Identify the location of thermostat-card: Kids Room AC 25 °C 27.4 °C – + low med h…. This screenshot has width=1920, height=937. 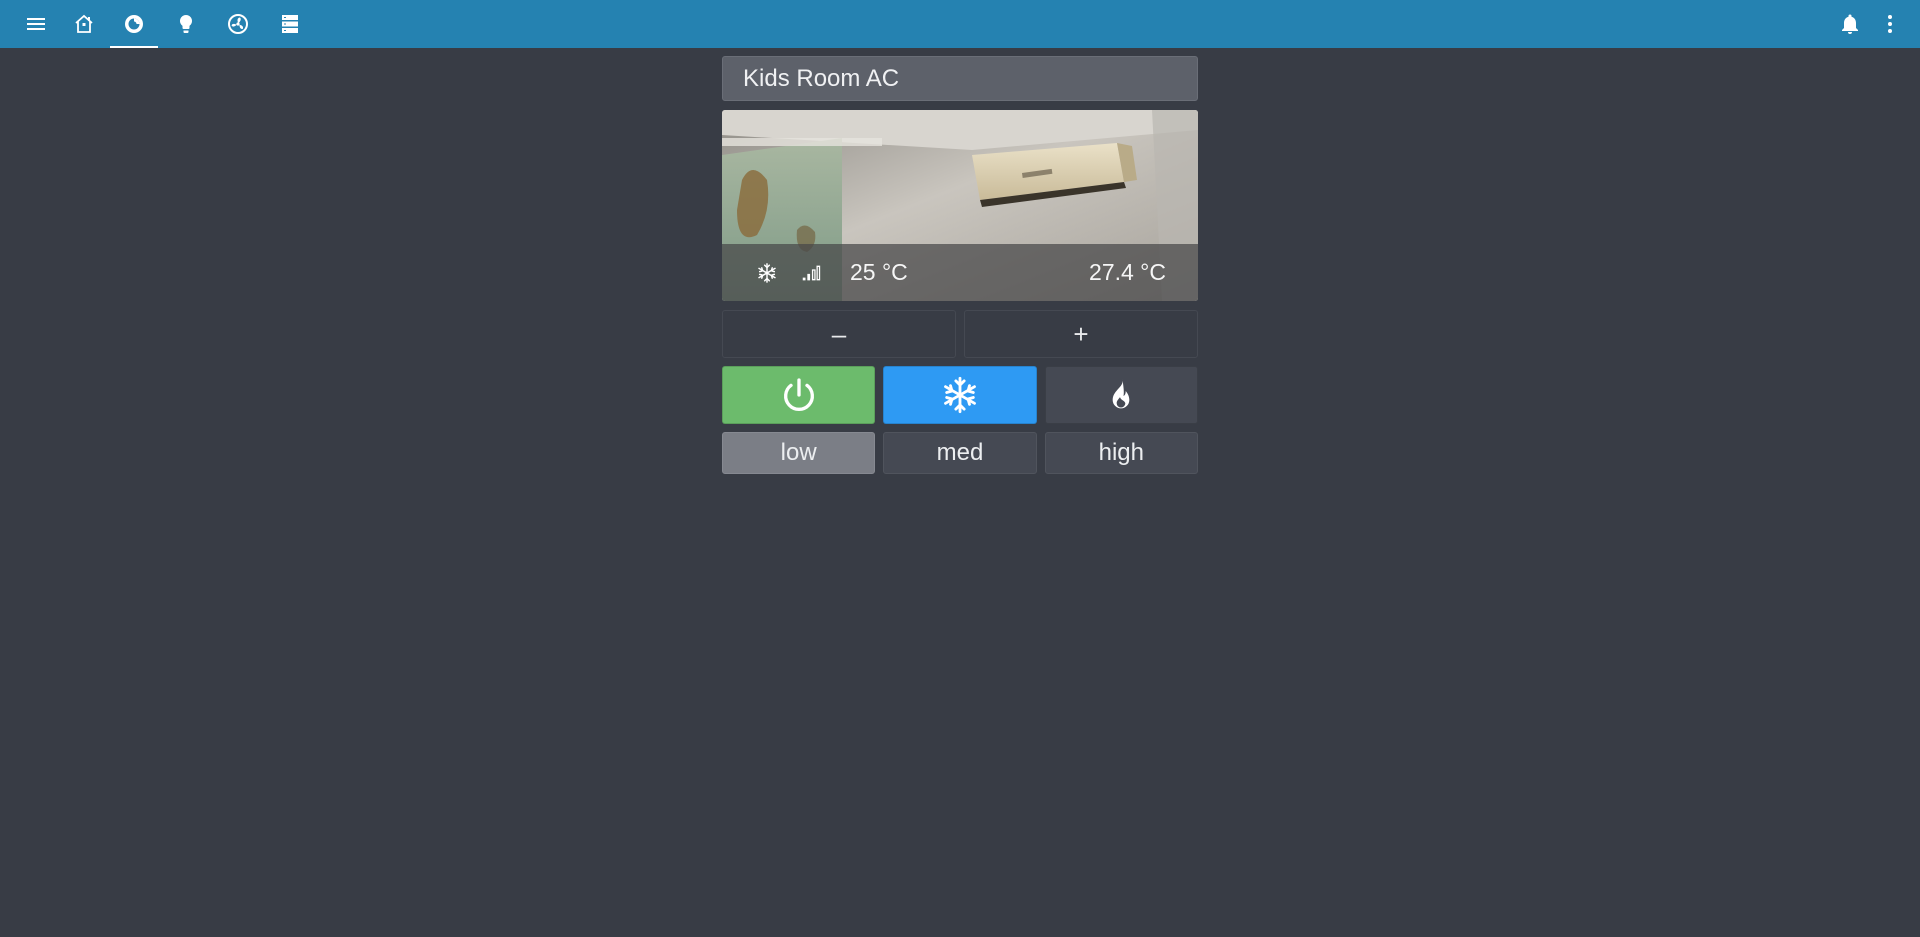
(960, 265).